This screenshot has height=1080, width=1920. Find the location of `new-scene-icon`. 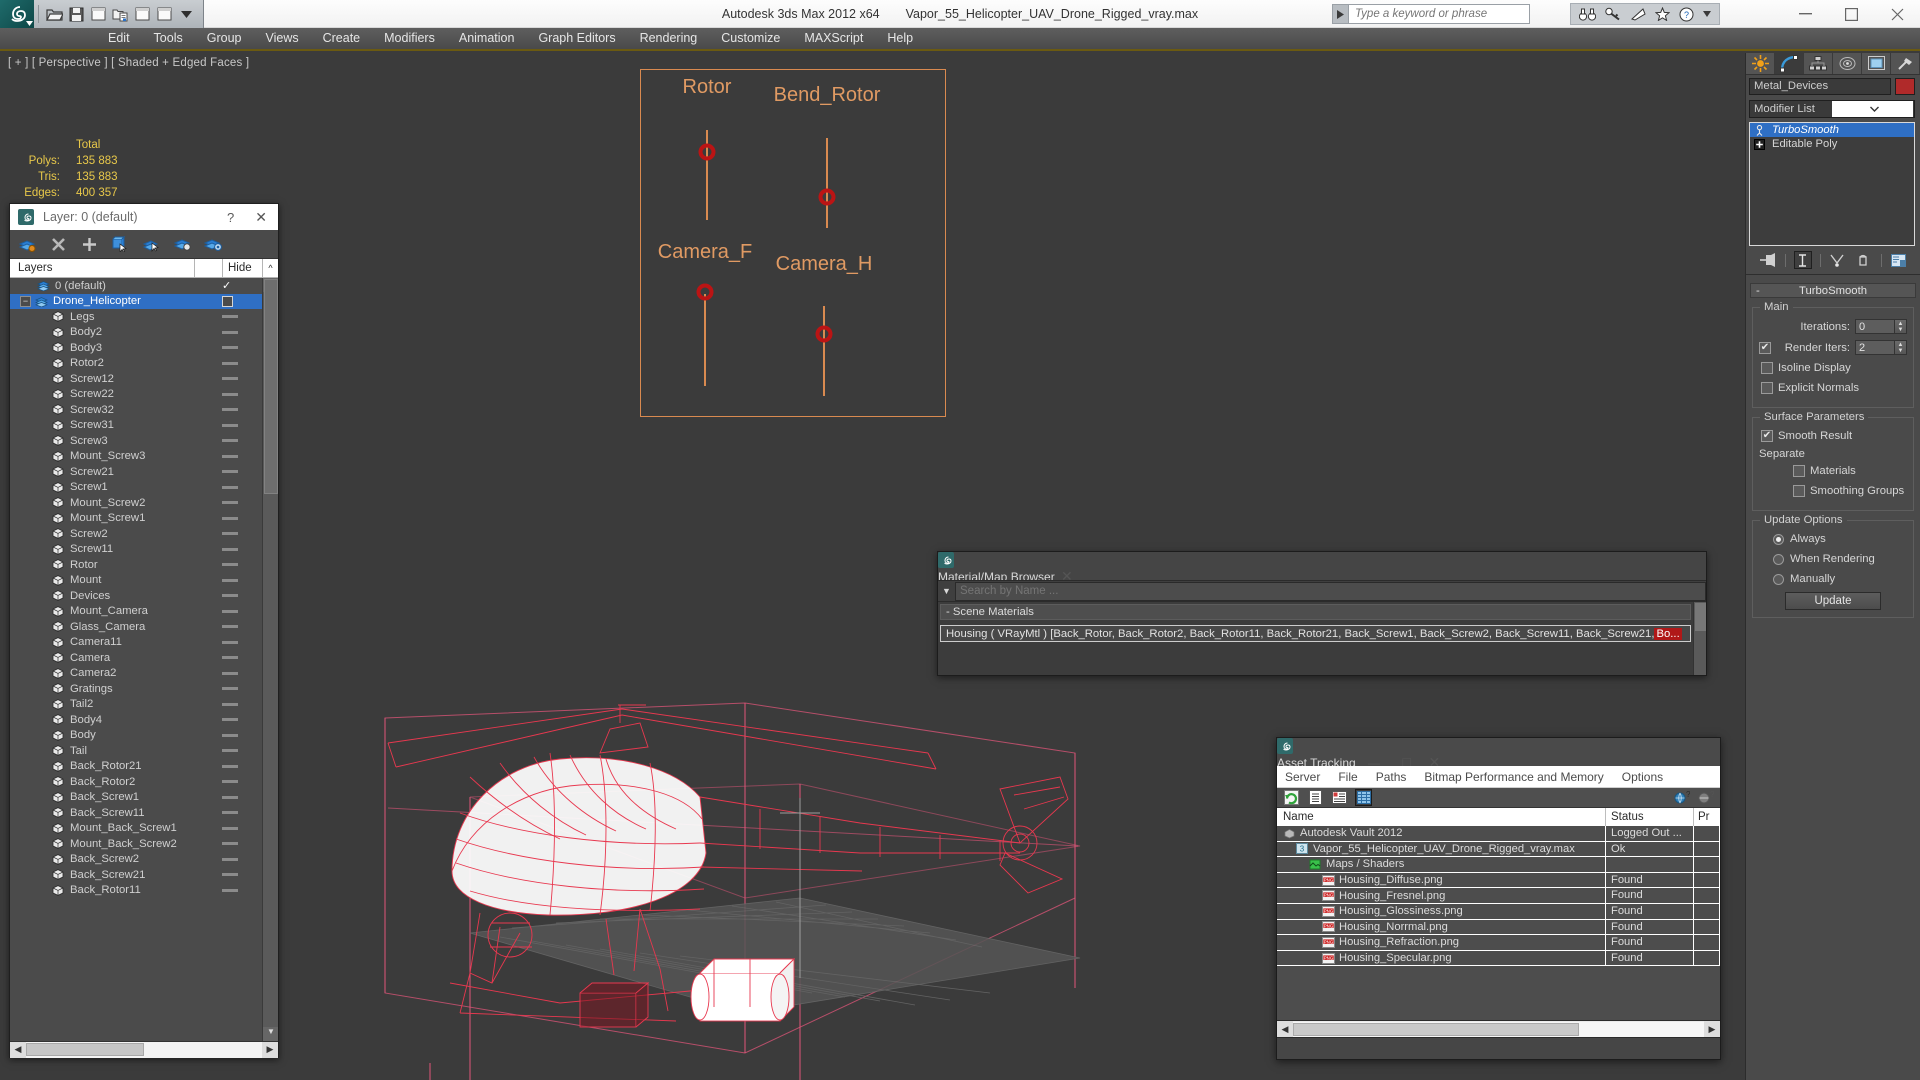

new-scene-icon is located at coordinates (164, 14).